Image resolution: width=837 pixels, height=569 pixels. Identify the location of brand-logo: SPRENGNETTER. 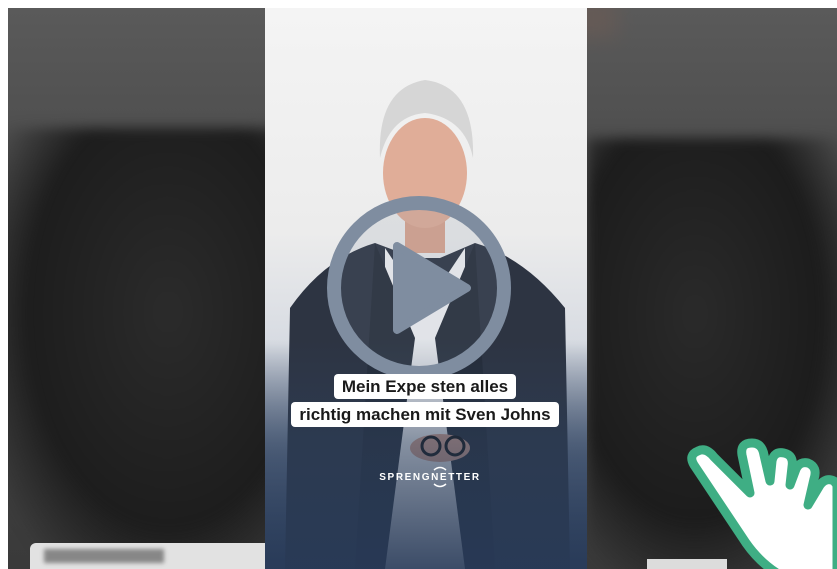
(430, 477).